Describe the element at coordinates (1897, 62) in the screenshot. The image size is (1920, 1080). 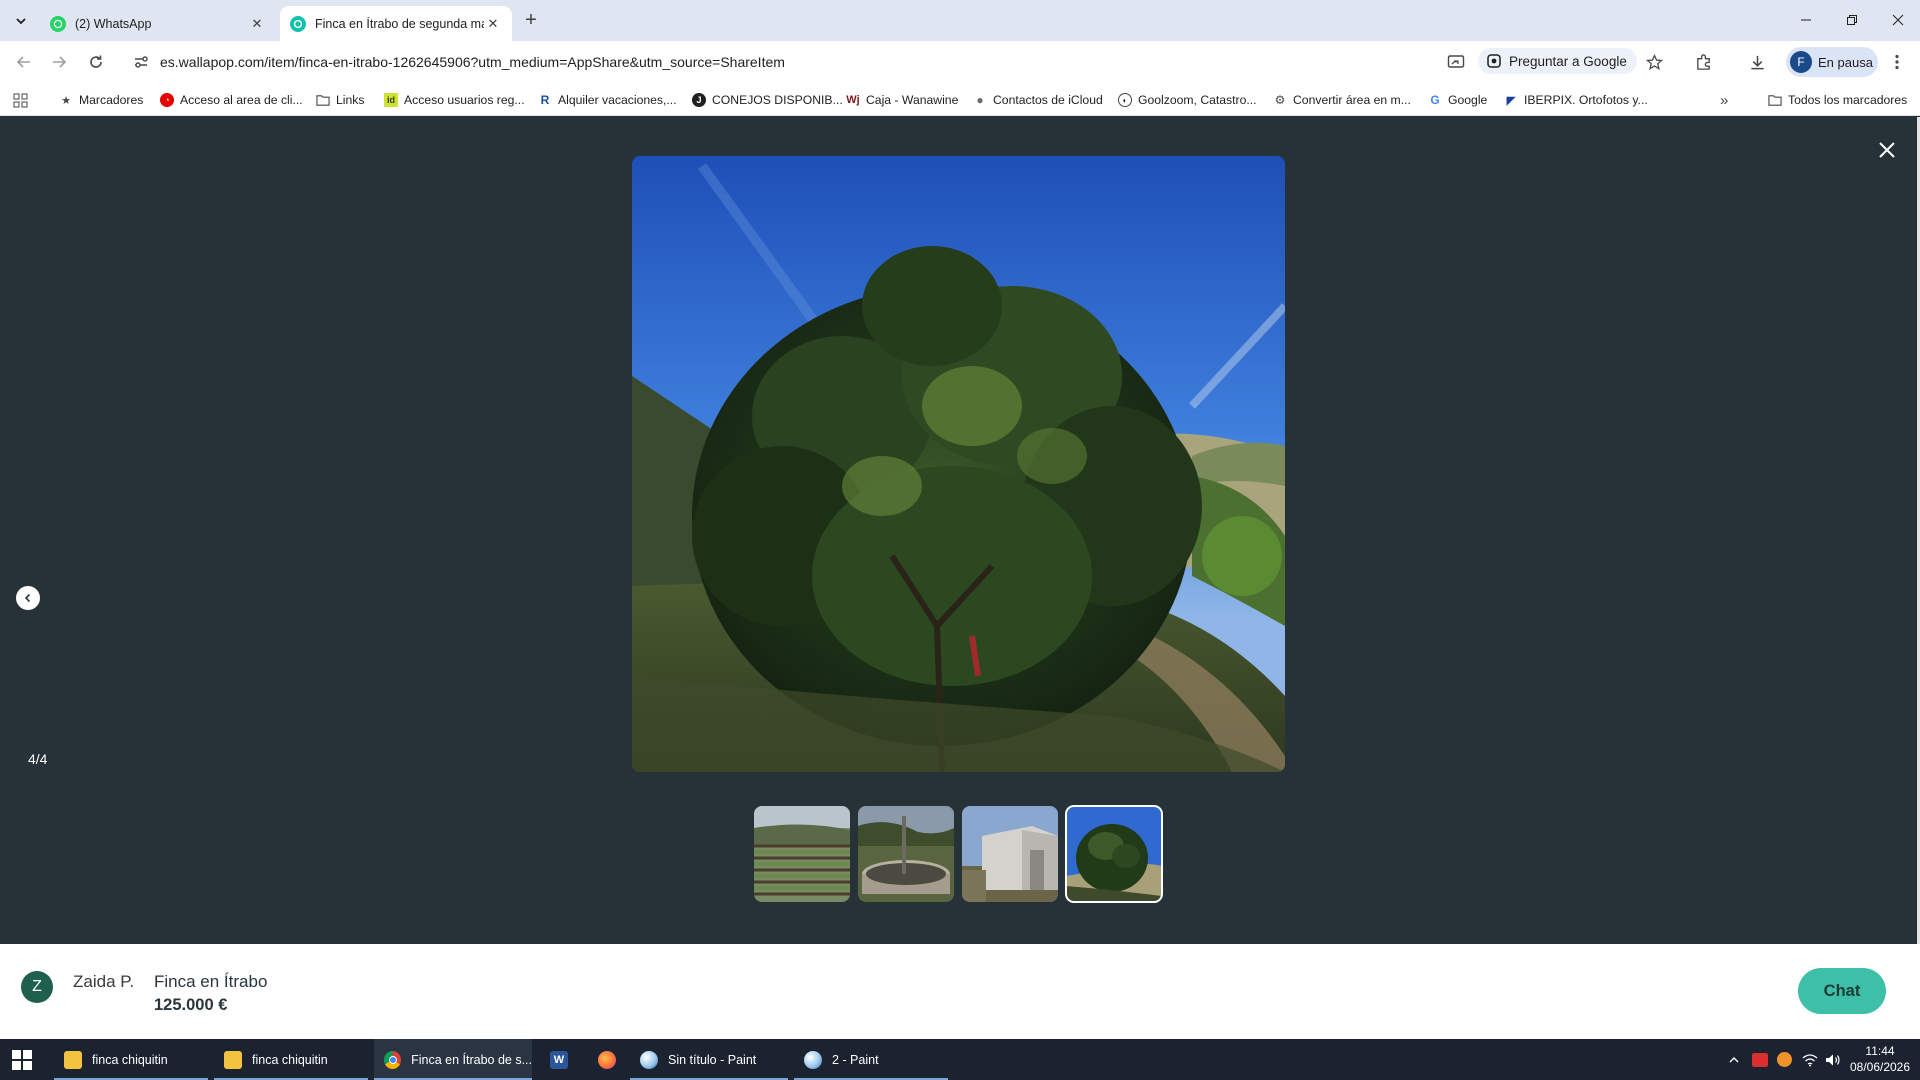
I see `browser-menu-button` at that location.